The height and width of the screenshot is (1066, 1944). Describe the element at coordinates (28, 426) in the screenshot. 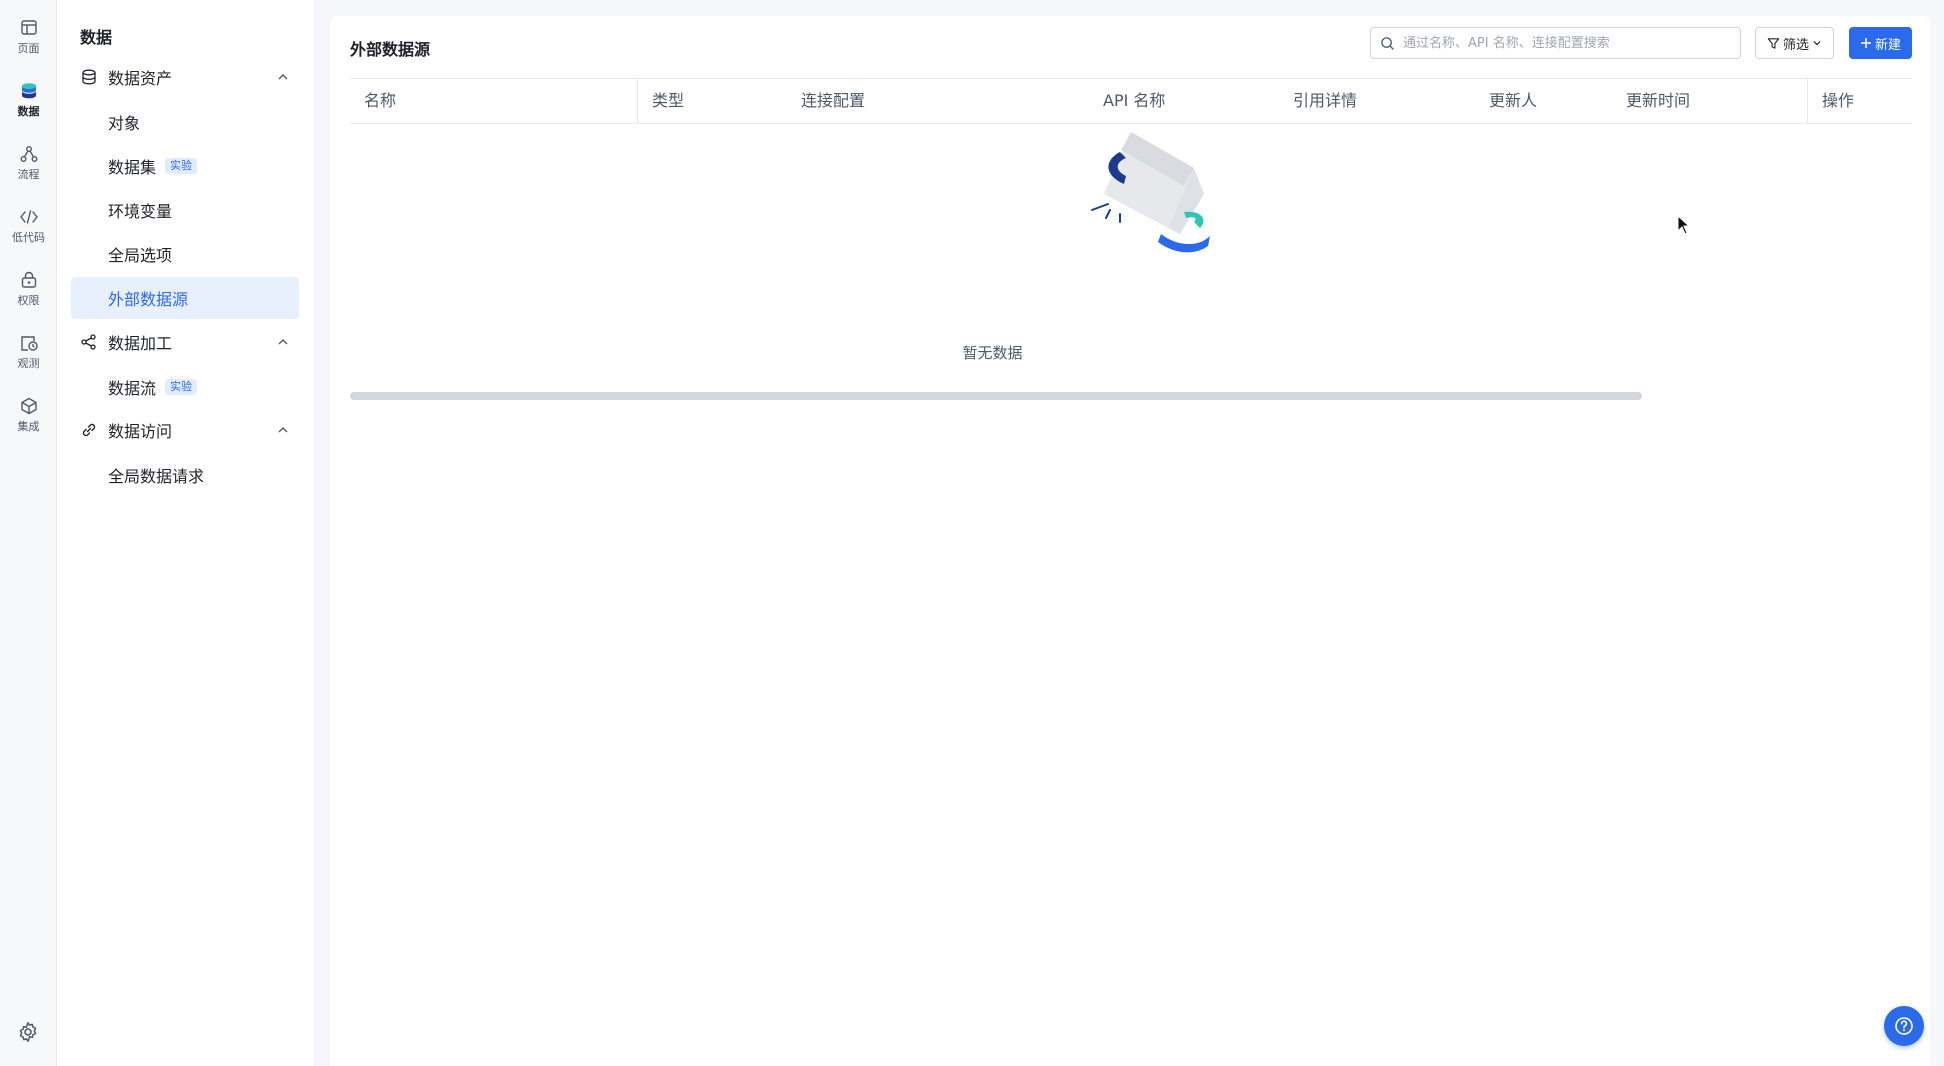

I see `rail-label-integration: 集成` at that location.